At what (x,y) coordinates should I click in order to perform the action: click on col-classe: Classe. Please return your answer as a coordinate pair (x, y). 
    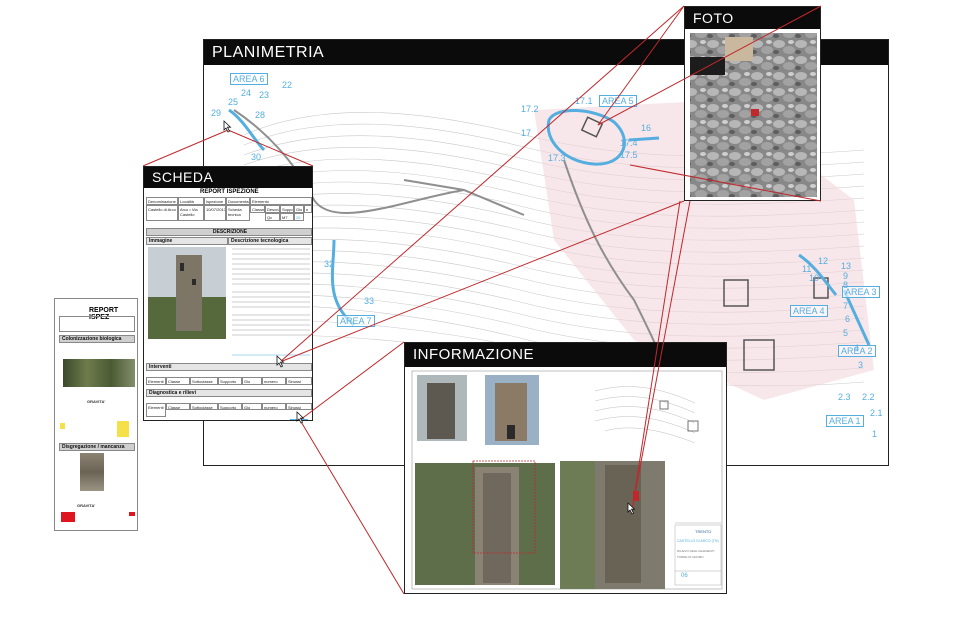
    Looking at the image, I should click on (178, 381).